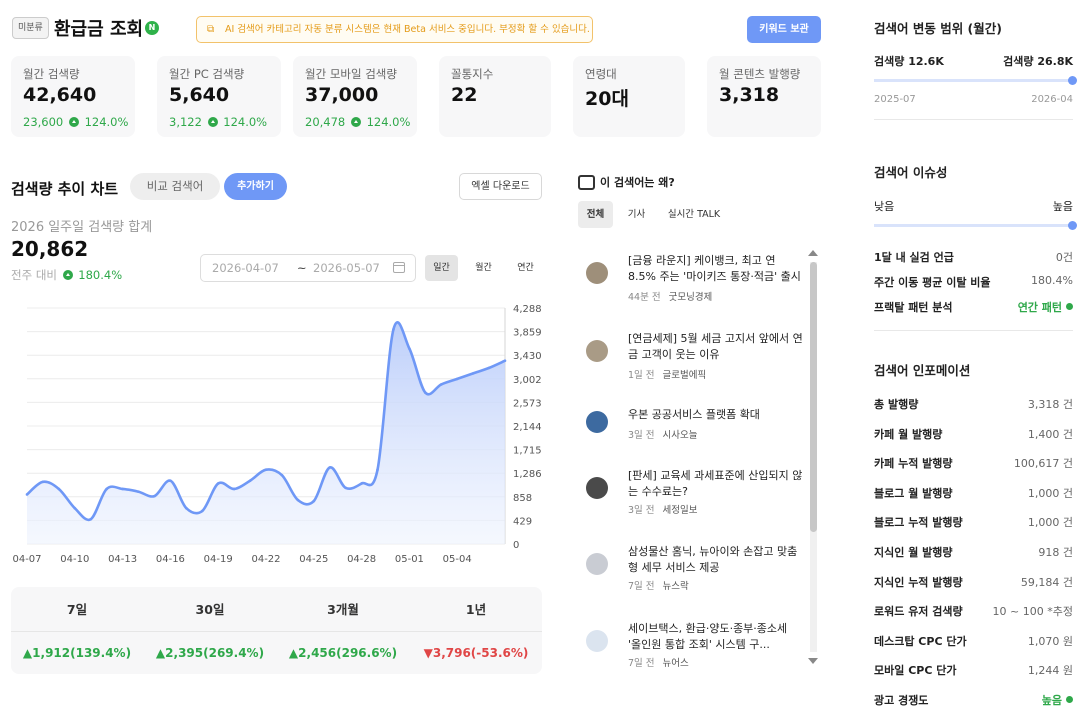 The height and width of the screenshot is (721, 1090). Describe the element at coordinates (245, 268) in the screenshot. I see `date-from: 2026-04-07` at that location.